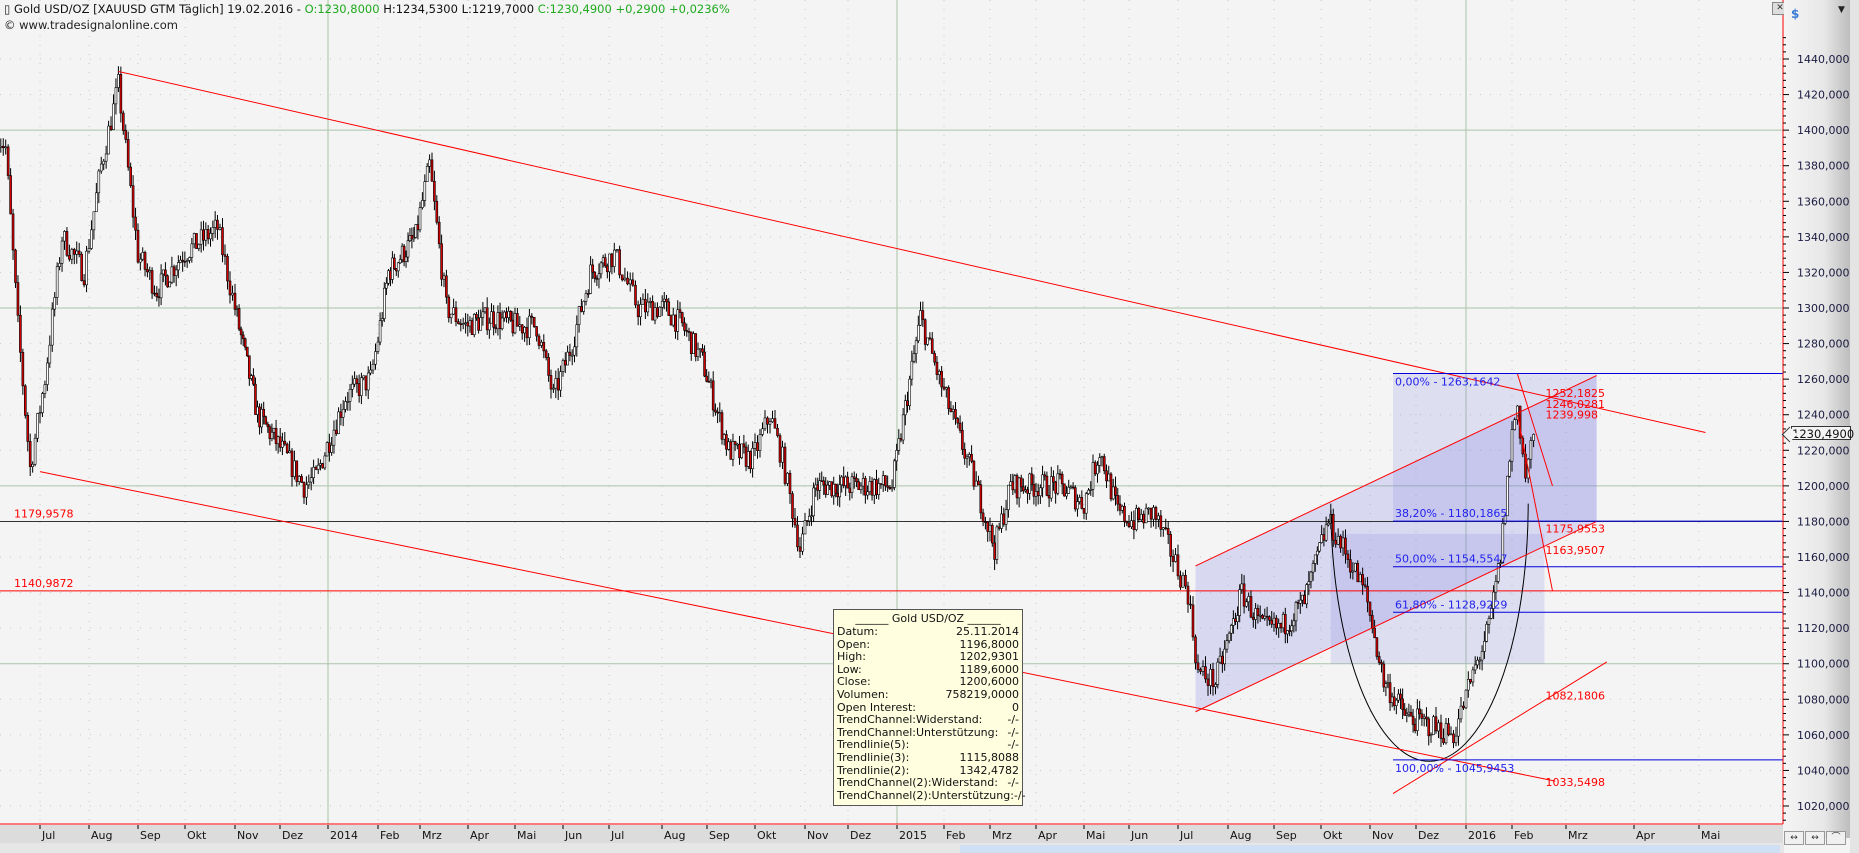 The image size is (1859, 853). Describe the element at coordinates (1836, 838) in the screenshot. I see `curve-button: ⌒` at that location.